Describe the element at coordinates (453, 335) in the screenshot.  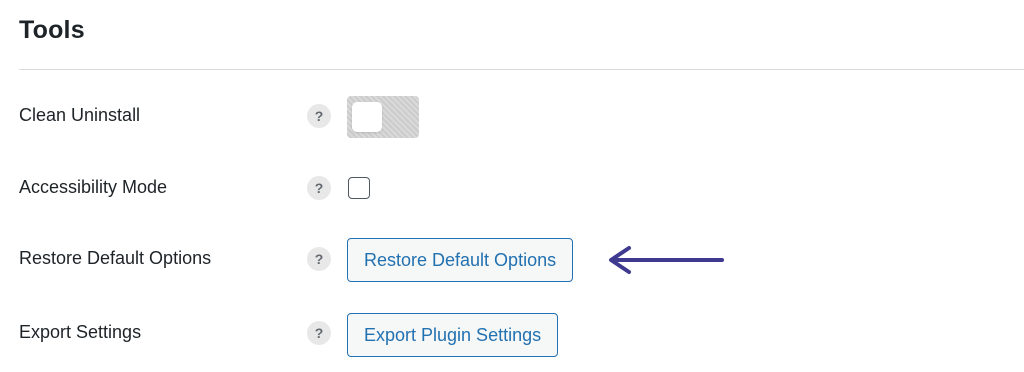
I see `export-plugin-settings-button: Export Plugin Settings` at that location.